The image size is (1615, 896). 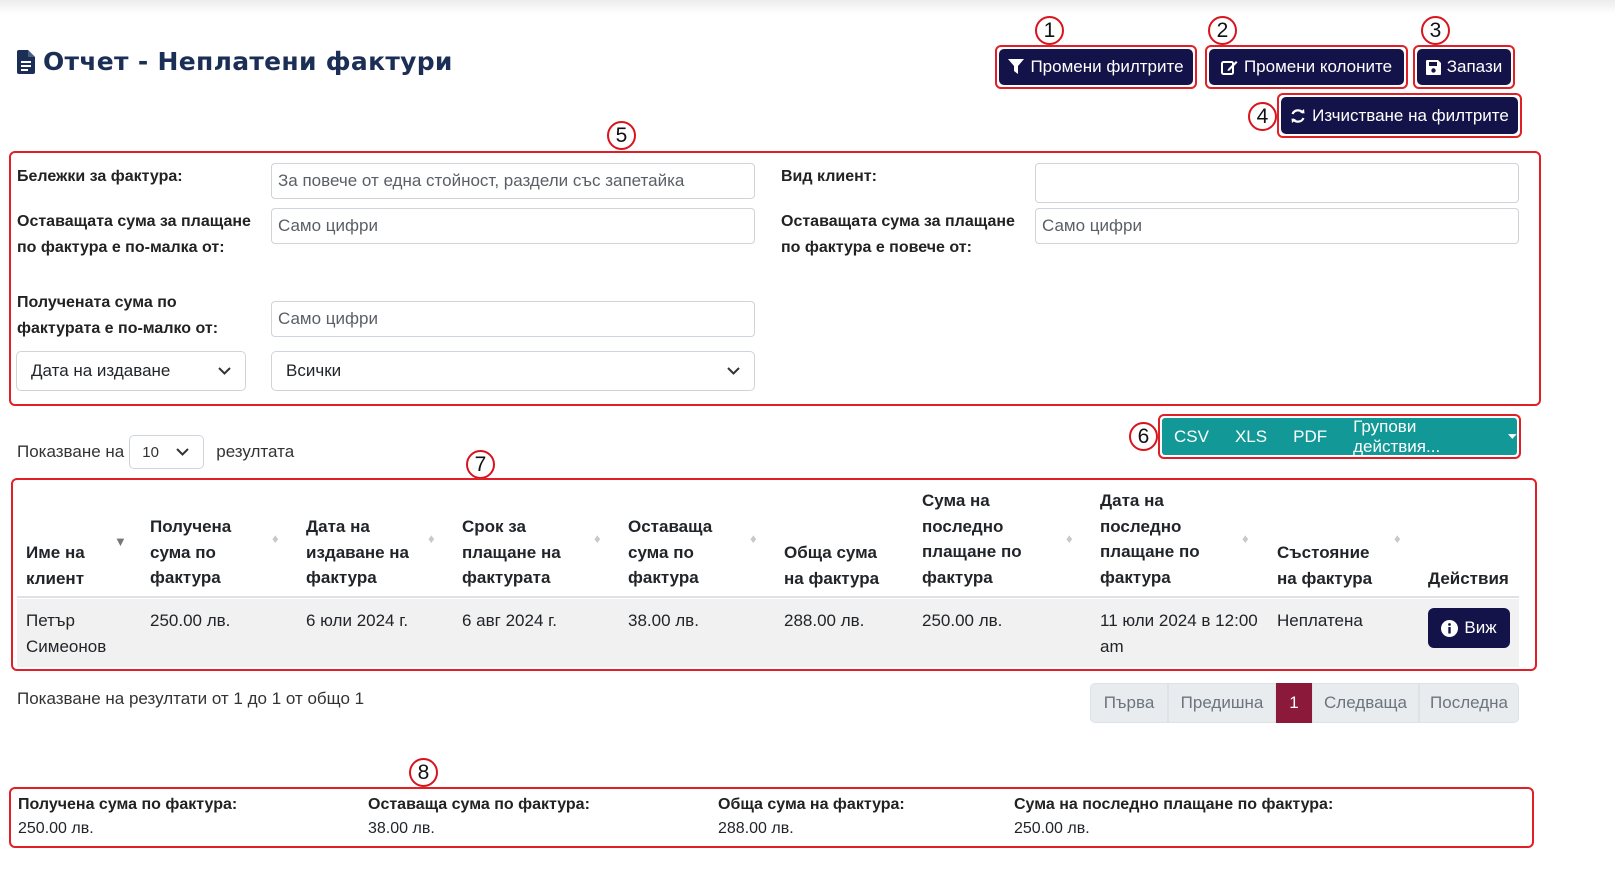 What do you see at coordinates (678, 552) in the screenshot?
I see `header-remaining: Оставаща сума по фактура` at bounding box center [678, 552].